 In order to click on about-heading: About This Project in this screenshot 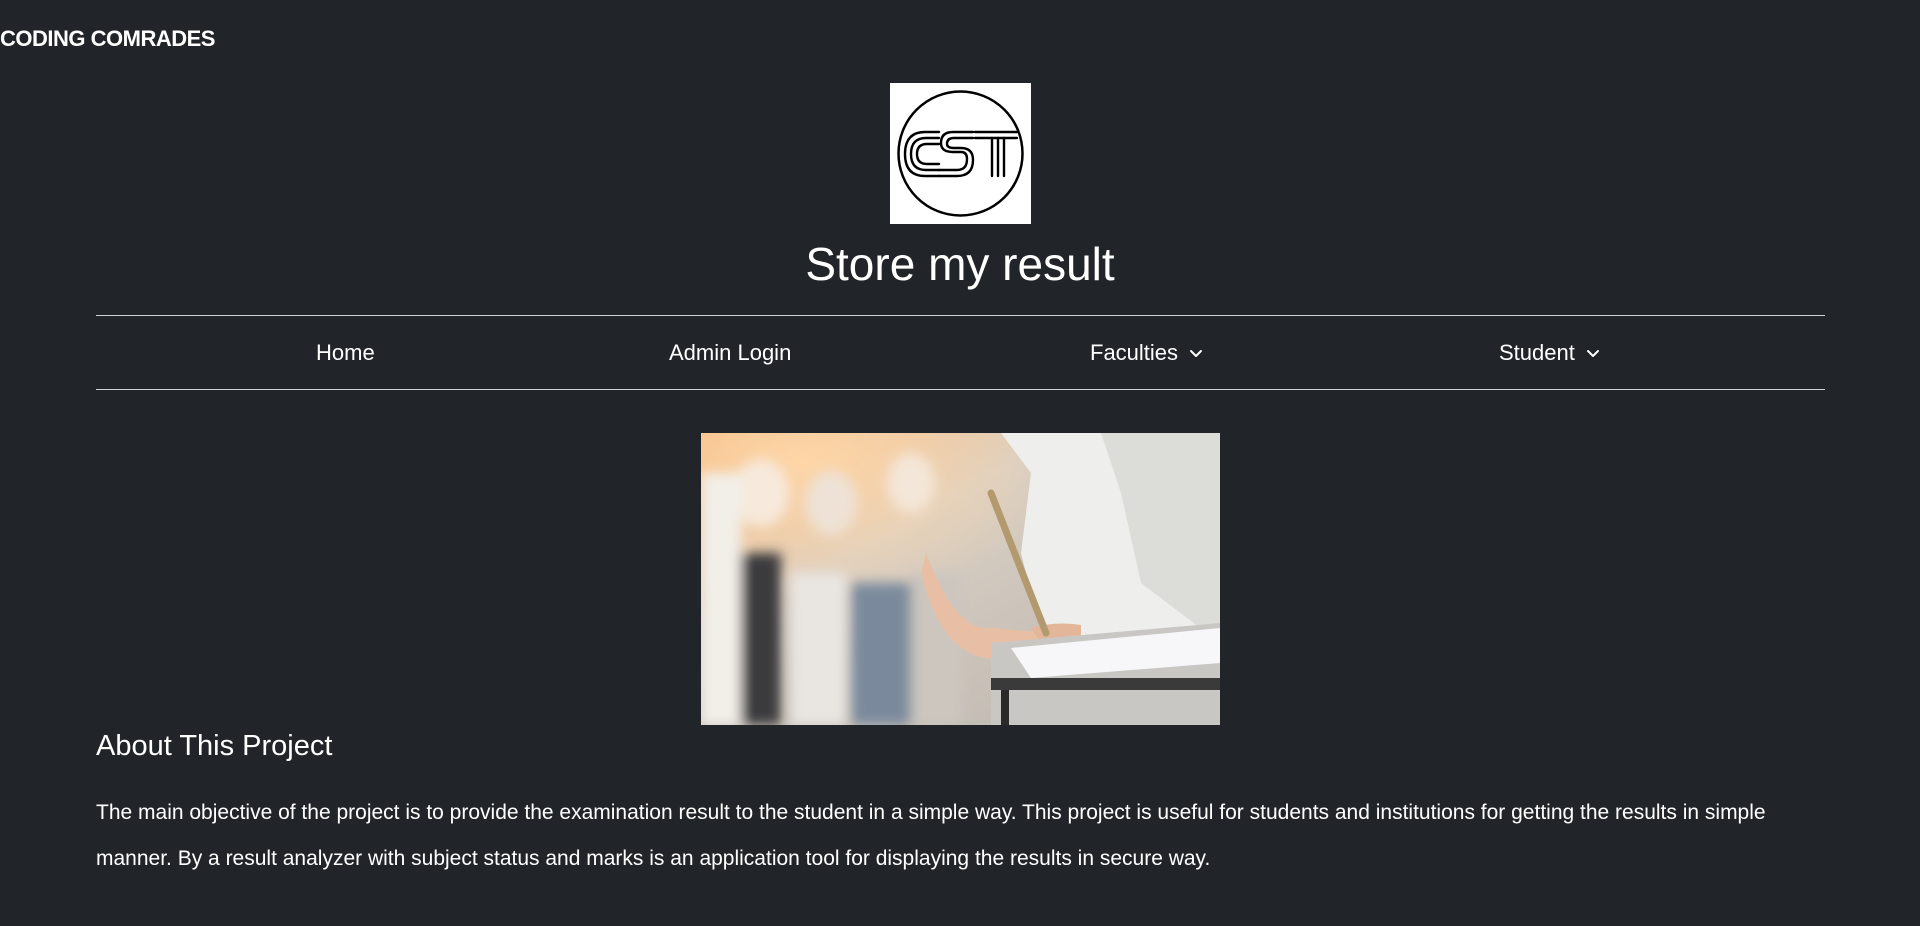, I will do `click(214, 746)`.